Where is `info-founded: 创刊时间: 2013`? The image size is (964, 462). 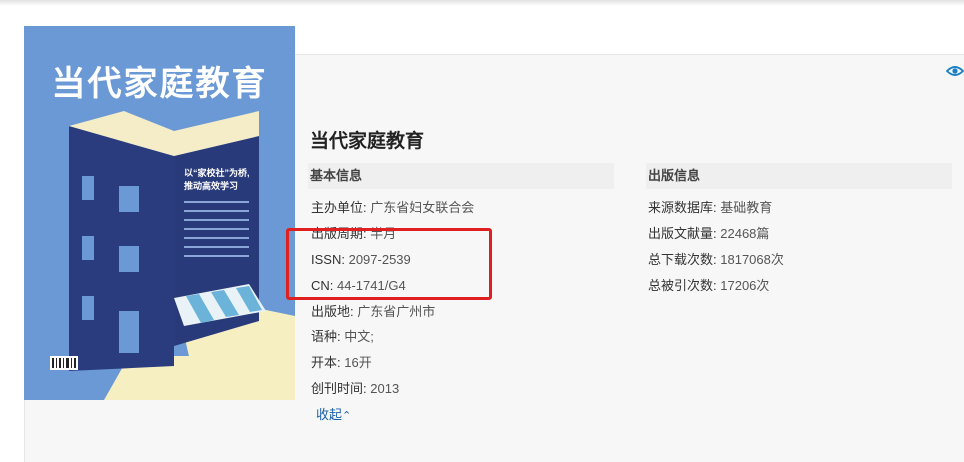 info-founded: 创刊时间: 2013 is located at coordinates (355, 389).